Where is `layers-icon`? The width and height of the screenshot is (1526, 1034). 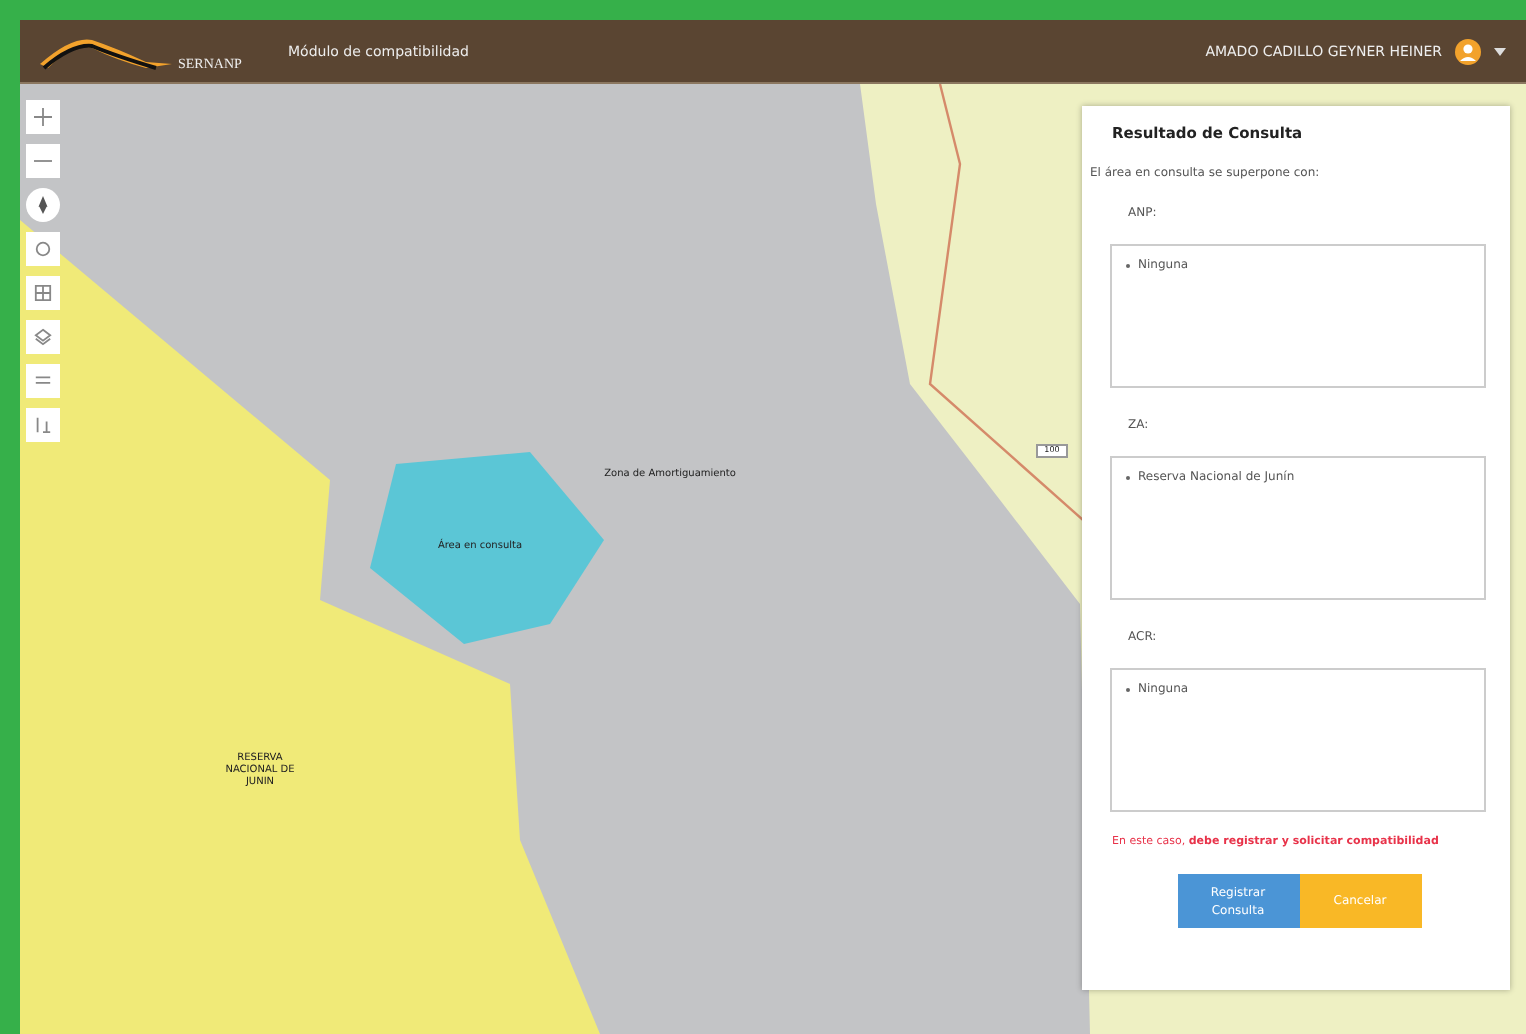 layers-icon is located at coordinates (43, 337).